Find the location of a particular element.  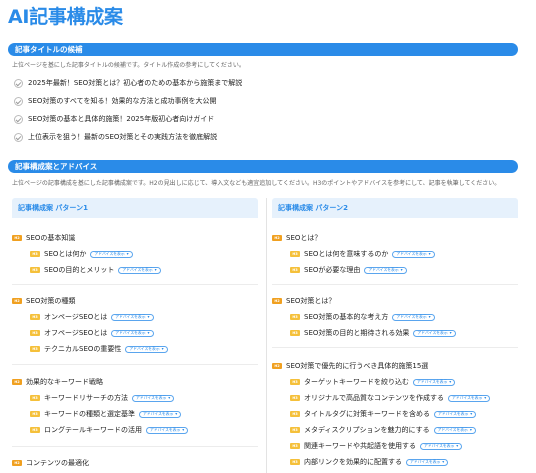

h3-heading: テクニカルSEOの重要性 is located at coordinates (83, 349).